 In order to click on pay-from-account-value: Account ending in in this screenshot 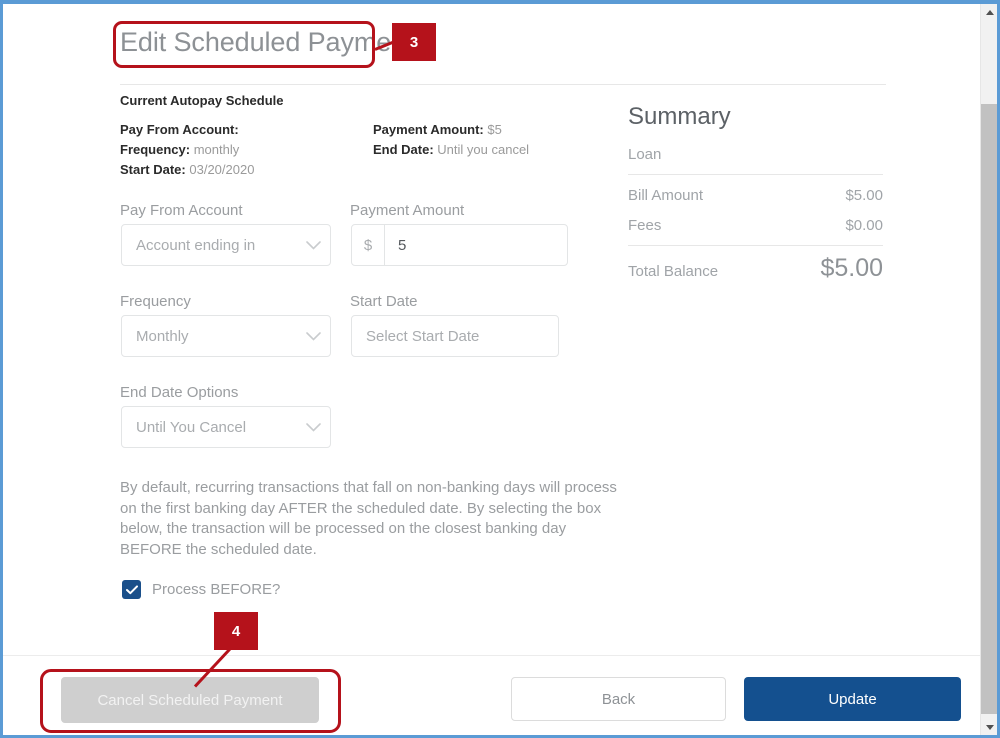, I will do `click(196, 245)`.